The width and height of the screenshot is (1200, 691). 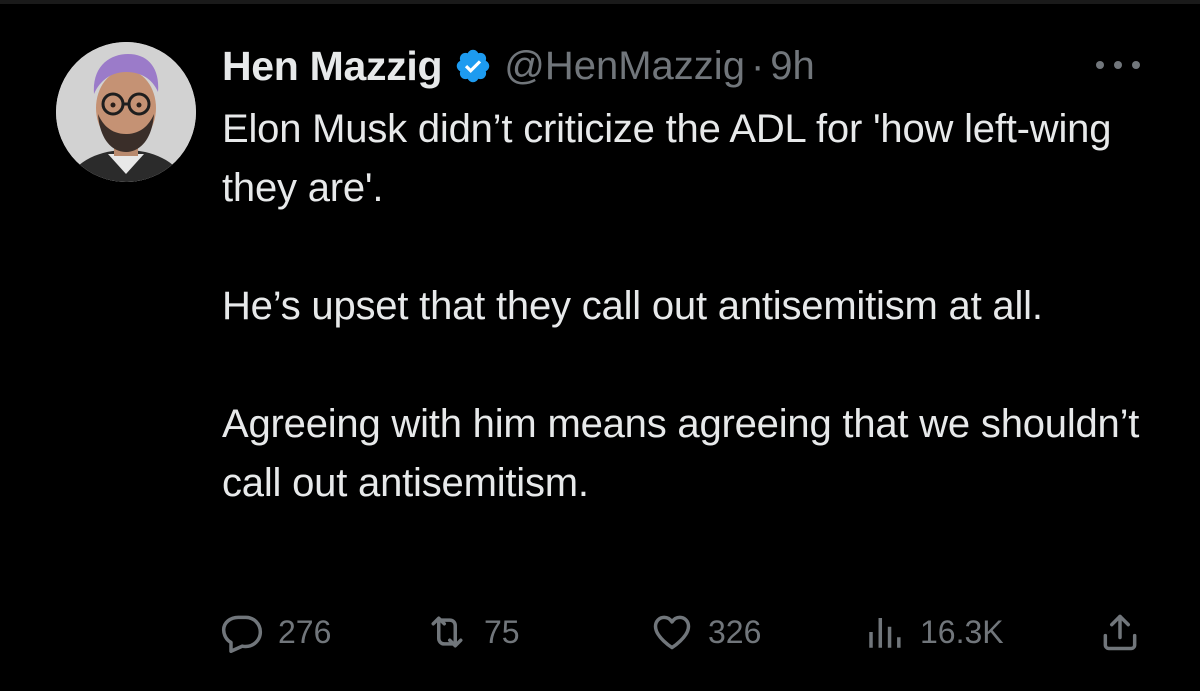 I want to click on more-options-button, so click(x=1118, y=65).